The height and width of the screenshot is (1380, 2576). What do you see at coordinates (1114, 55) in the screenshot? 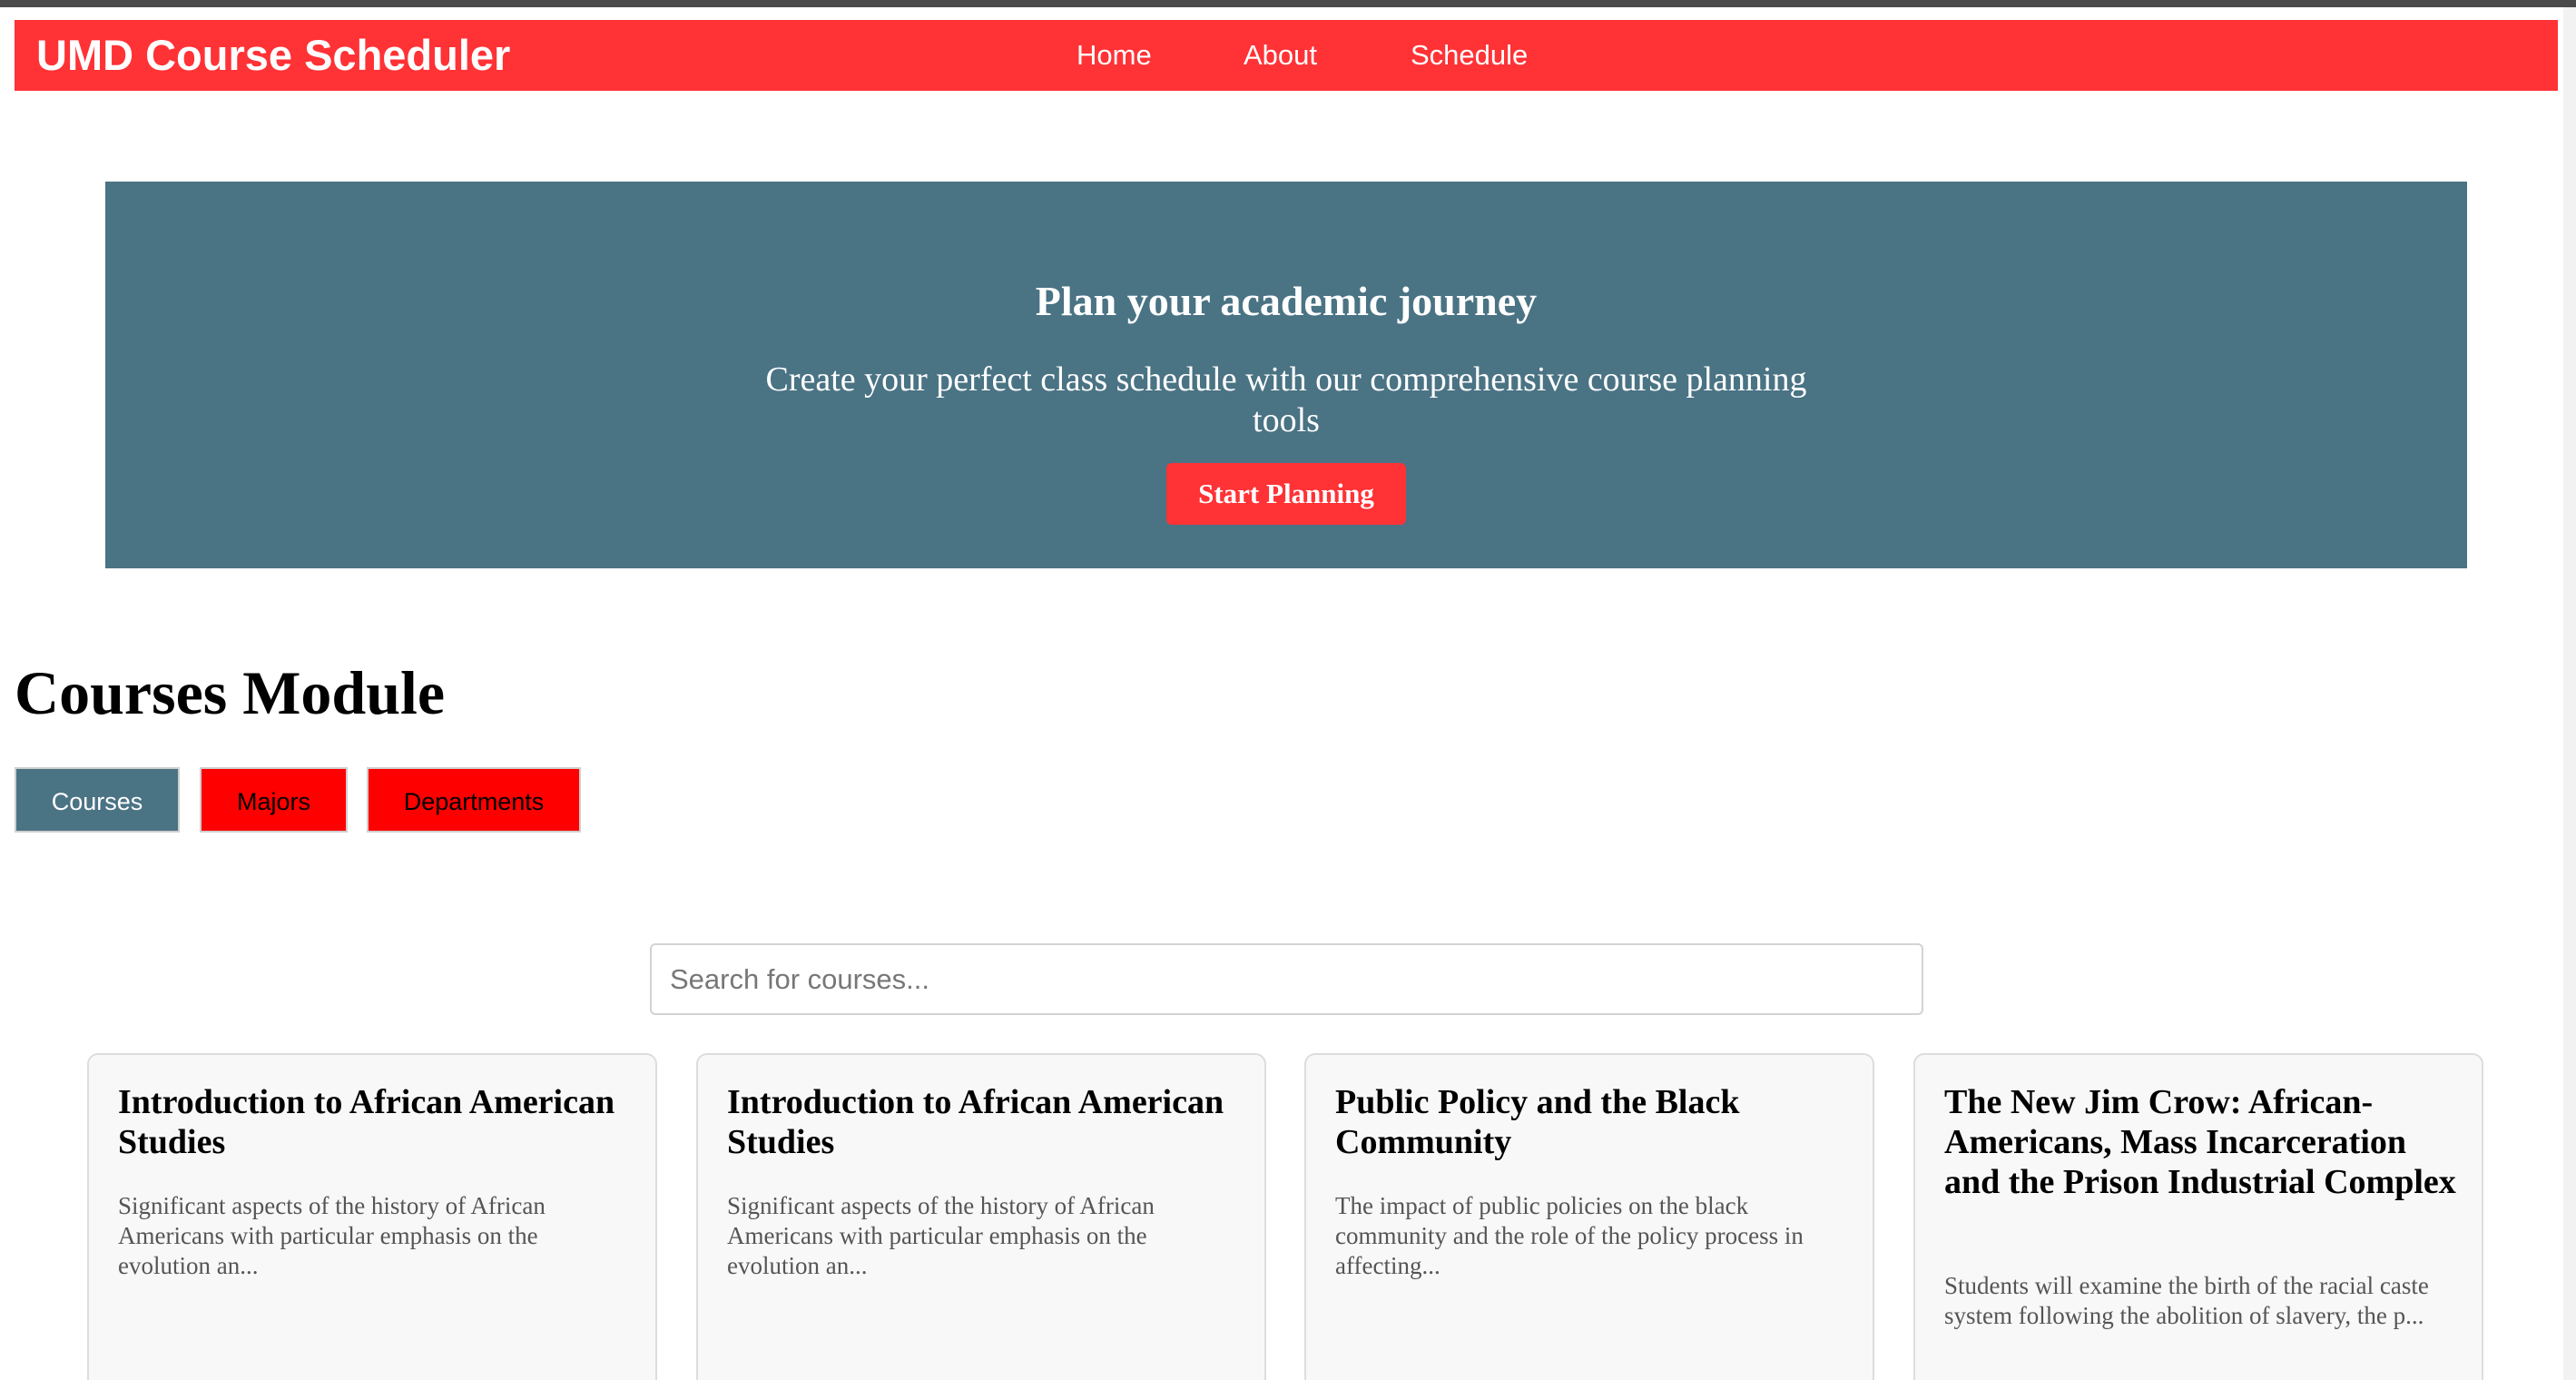
I see `nav-link-home: Home` at bounding box center [1114, 55].